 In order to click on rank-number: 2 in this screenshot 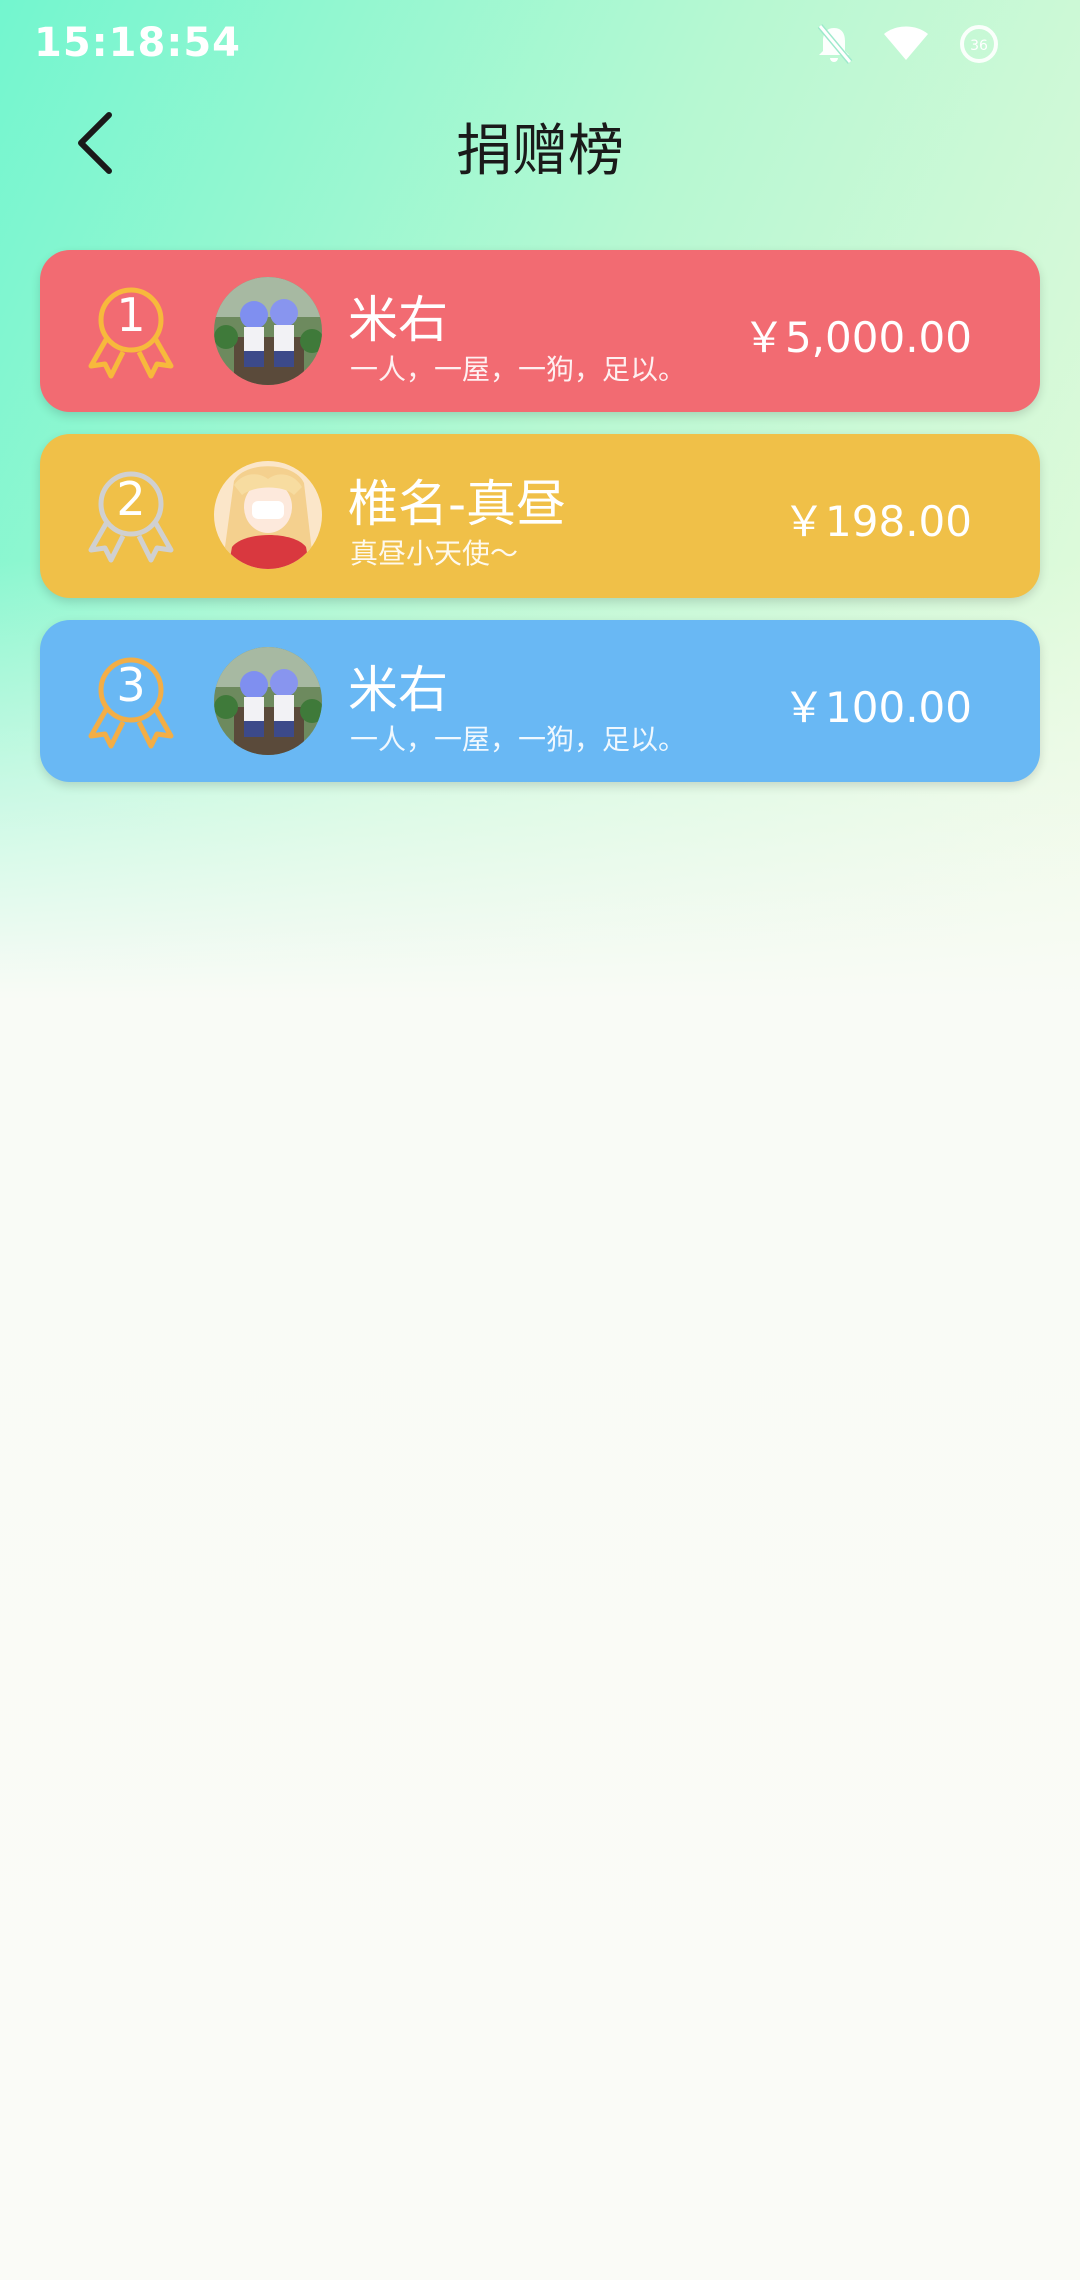, I will do `click(131, 499)`.